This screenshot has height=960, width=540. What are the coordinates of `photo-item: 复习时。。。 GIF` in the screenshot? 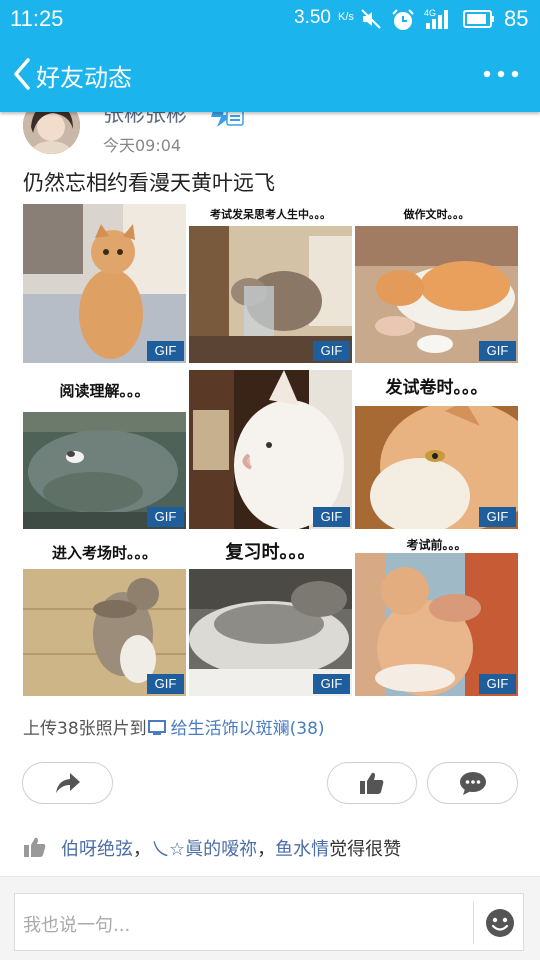 It's located at (270, 616).